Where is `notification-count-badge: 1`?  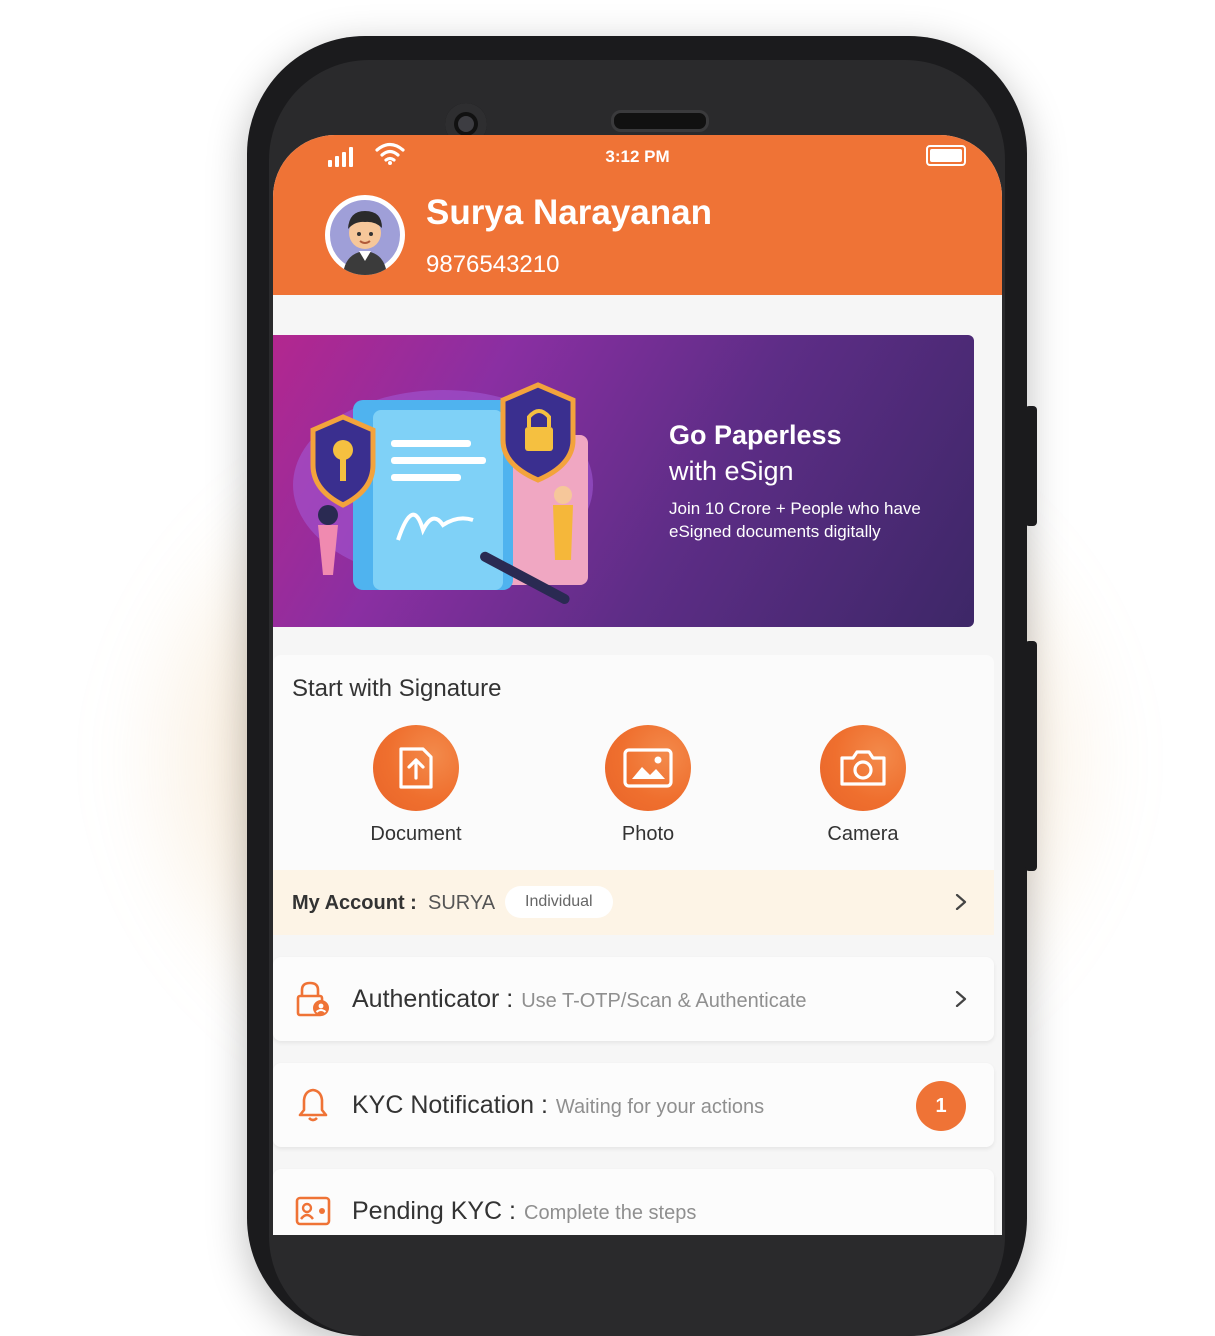
notification-count-badge: 1 is located at coordinates (941, 1106).